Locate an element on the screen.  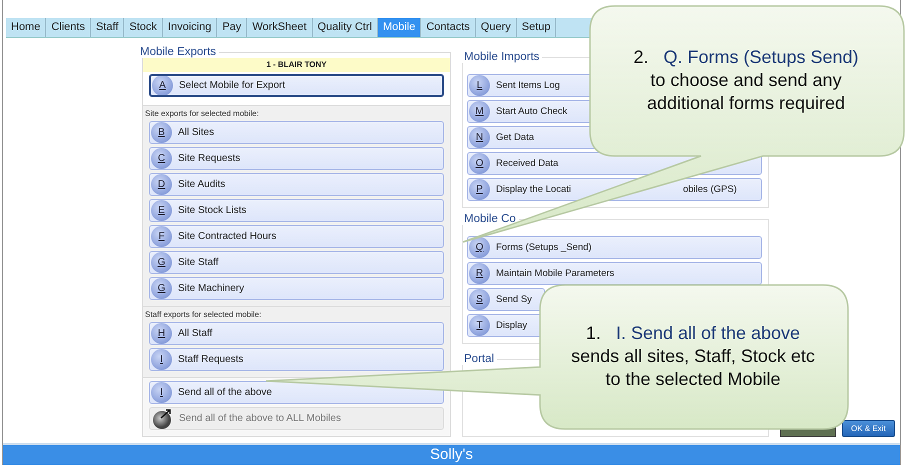
ok-exit-button: OK & Exit is located at coordinates (868, 428).